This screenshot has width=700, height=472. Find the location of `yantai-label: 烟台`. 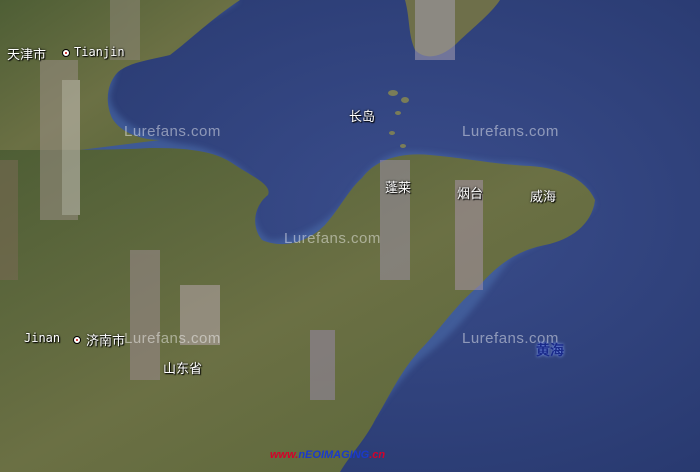

yantai-label: 烟台 is located at coordinates (470, 194).